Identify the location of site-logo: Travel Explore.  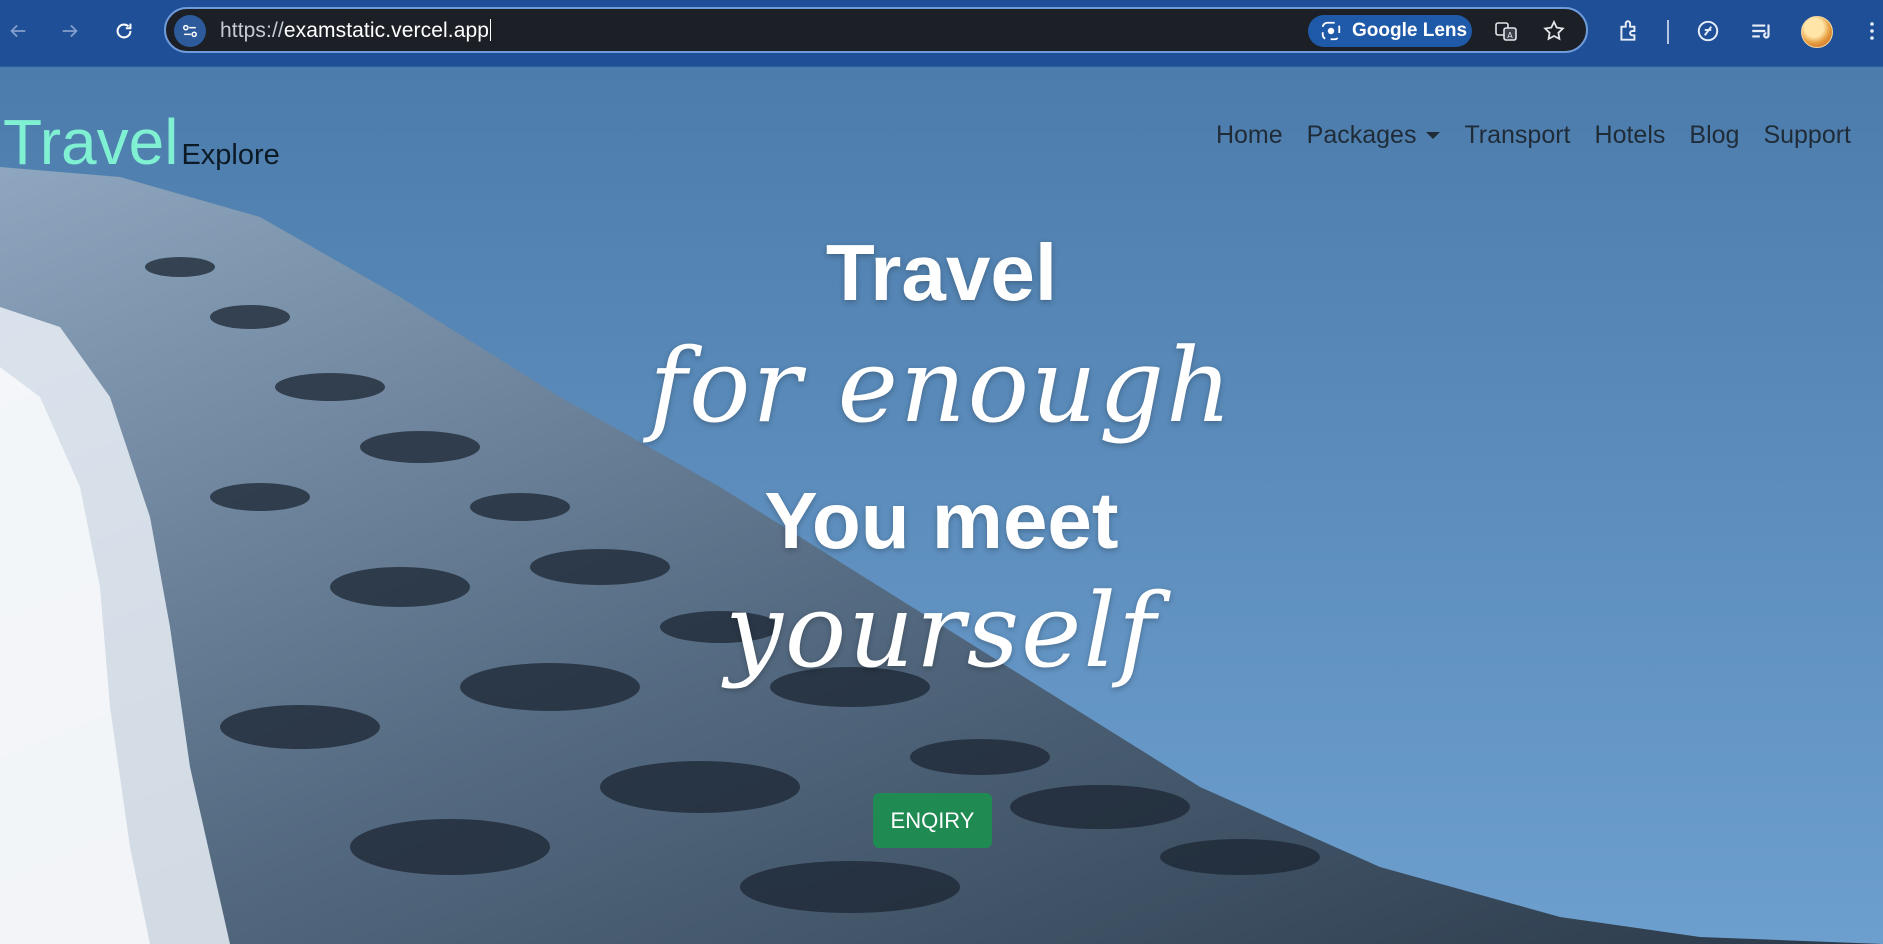
(141, 142).